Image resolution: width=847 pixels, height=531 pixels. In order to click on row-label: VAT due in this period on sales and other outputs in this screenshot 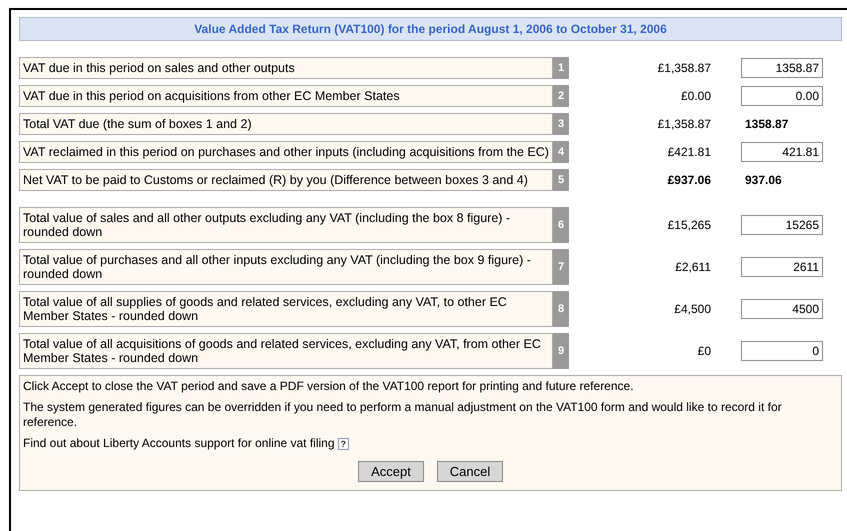, I will do `click(286, 68)`.